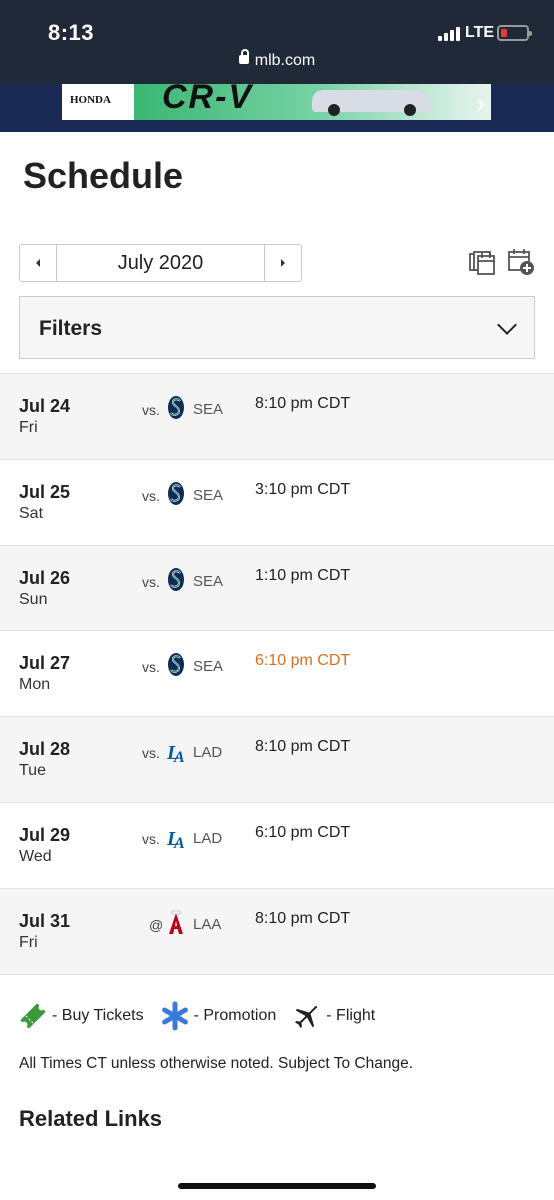  I want to click on next-month-button, so click(283, 263).